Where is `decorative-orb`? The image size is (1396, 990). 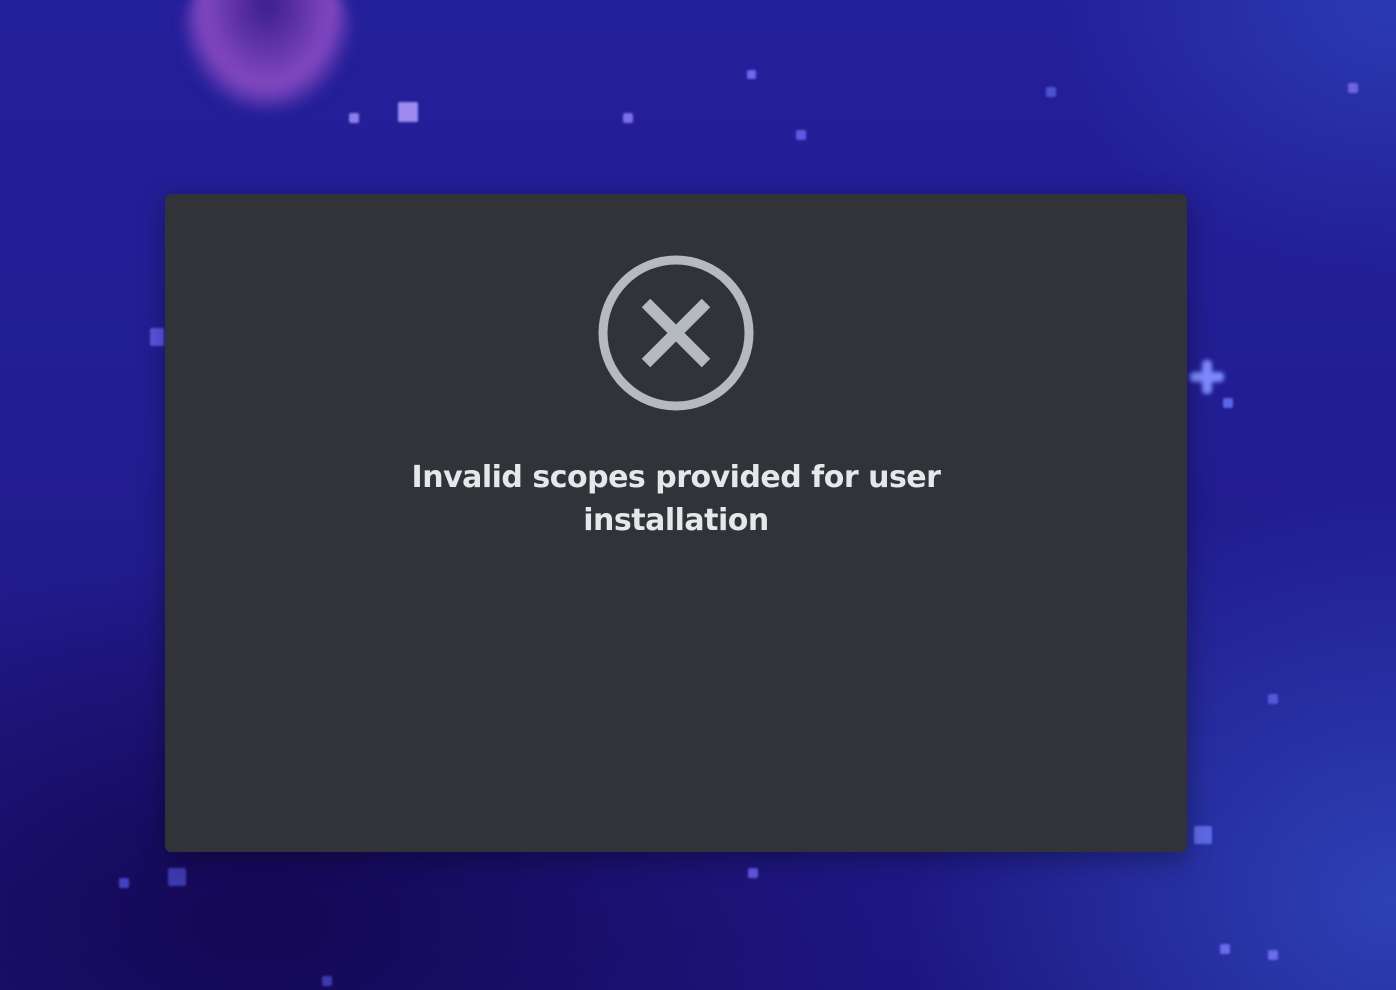 decorative-orb is located at coordinates (267, 55).